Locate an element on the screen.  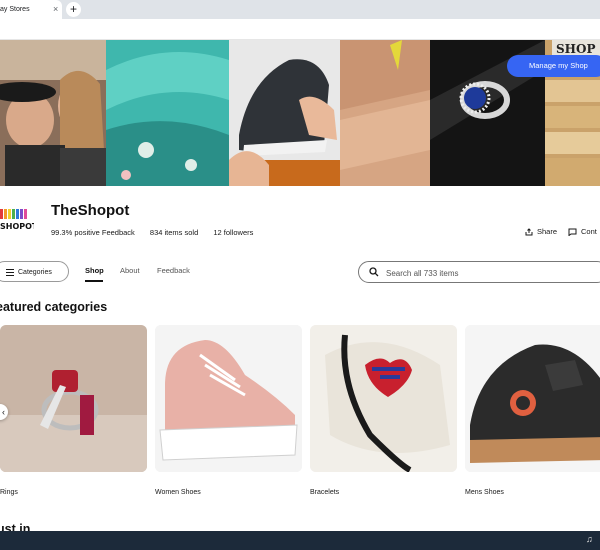
categories-button: Categories is located at coordinates (34, 271).